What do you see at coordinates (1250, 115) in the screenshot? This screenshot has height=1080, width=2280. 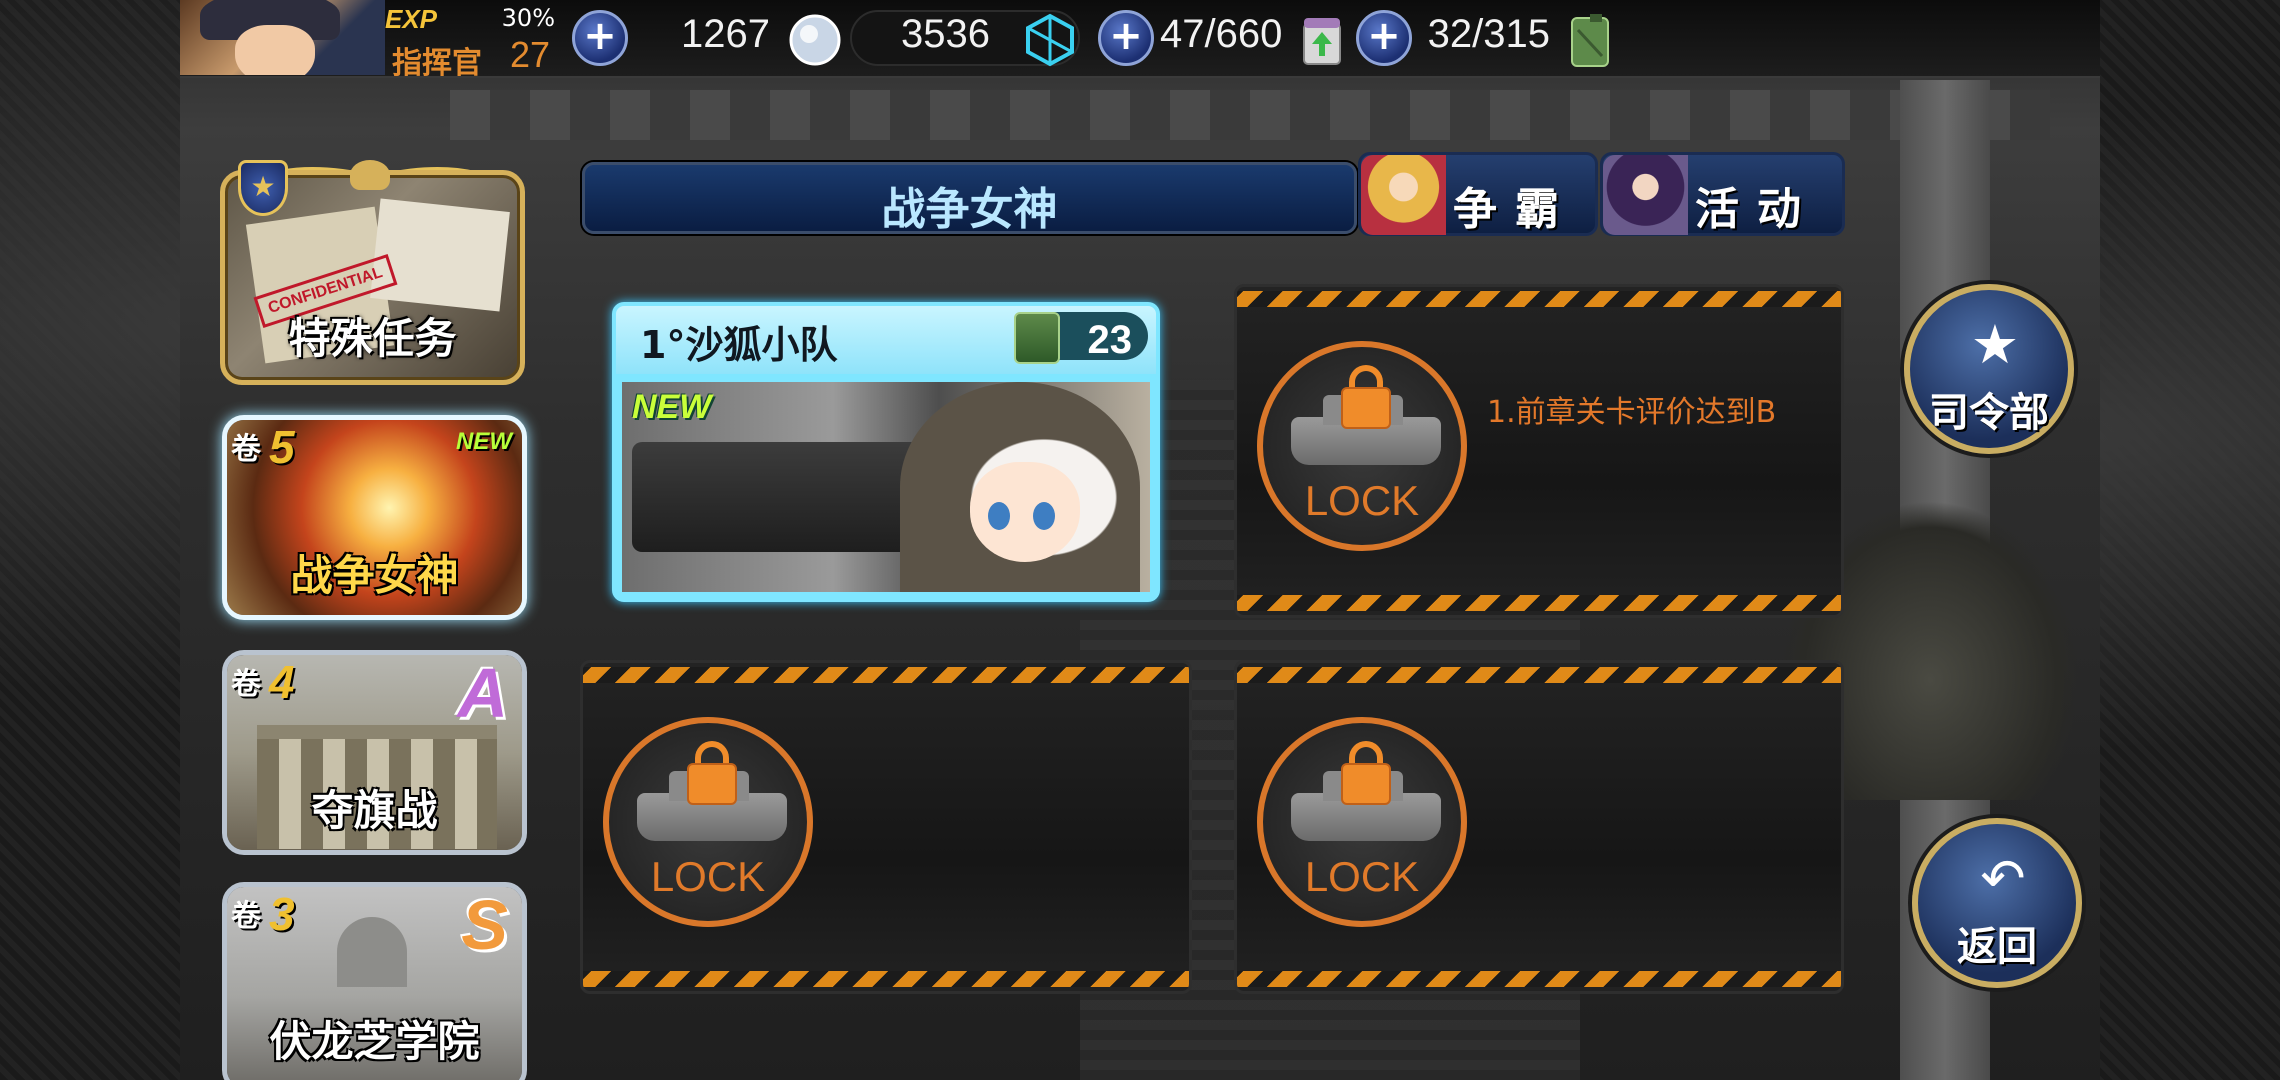 I see `ceiling-beam` at bounding box center [1250, 115].